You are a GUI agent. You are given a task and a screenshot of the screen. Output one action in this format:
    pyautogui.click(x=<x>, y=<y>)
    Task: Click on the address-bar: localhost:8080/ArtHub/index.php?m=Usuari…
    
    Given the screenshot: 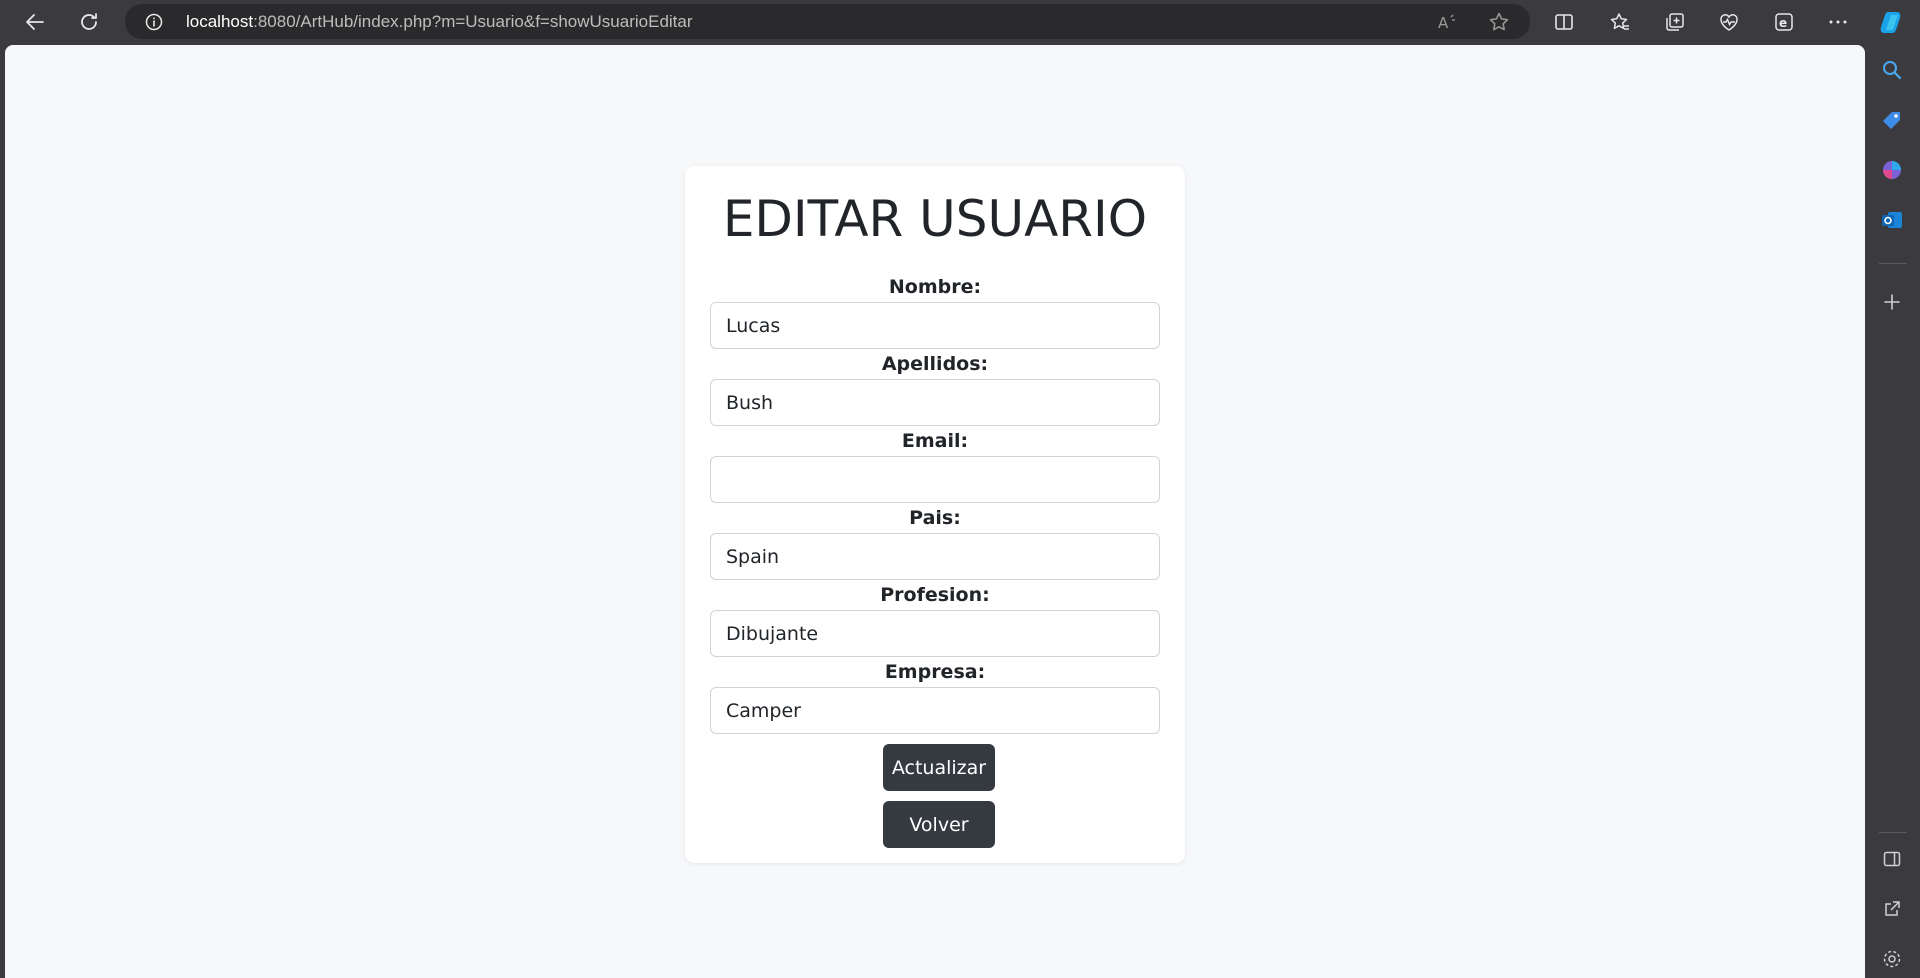 What is the action you would take?
    pyautogui.click(x=827, y=21)
    